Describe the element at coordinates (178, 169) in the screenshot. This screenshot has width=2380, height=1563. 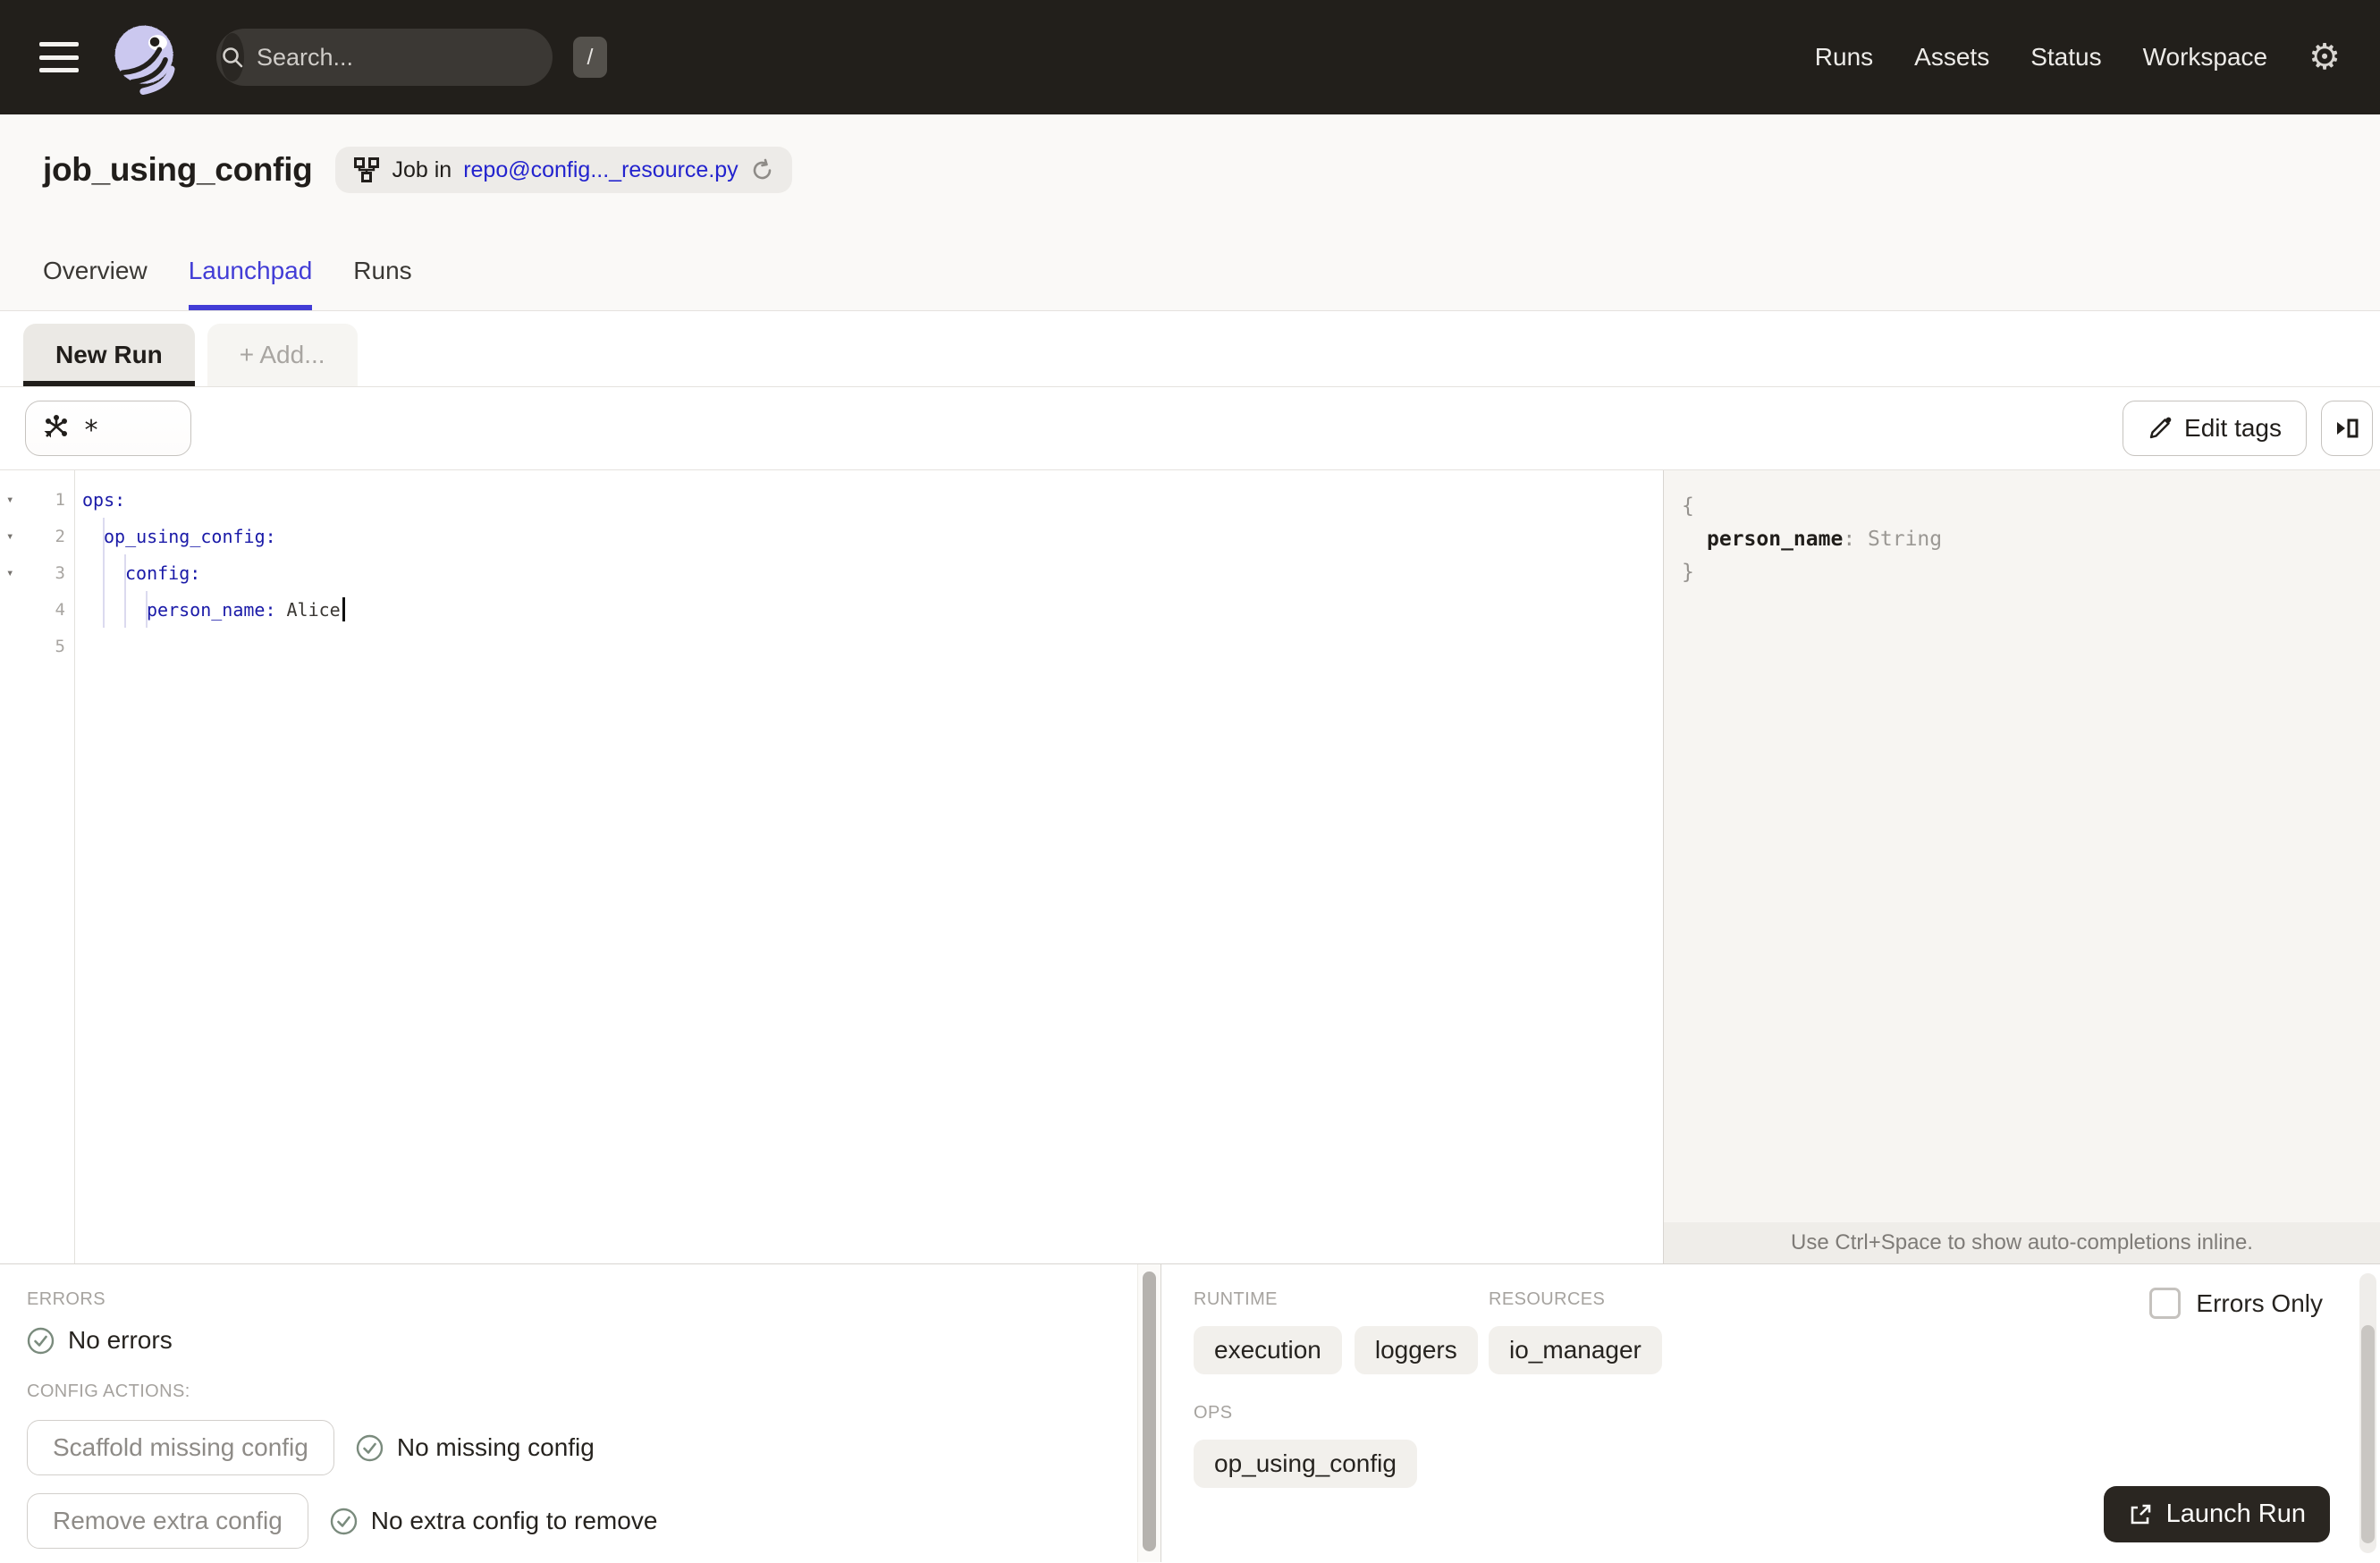
I see `page-title: job_using_config` at that location.